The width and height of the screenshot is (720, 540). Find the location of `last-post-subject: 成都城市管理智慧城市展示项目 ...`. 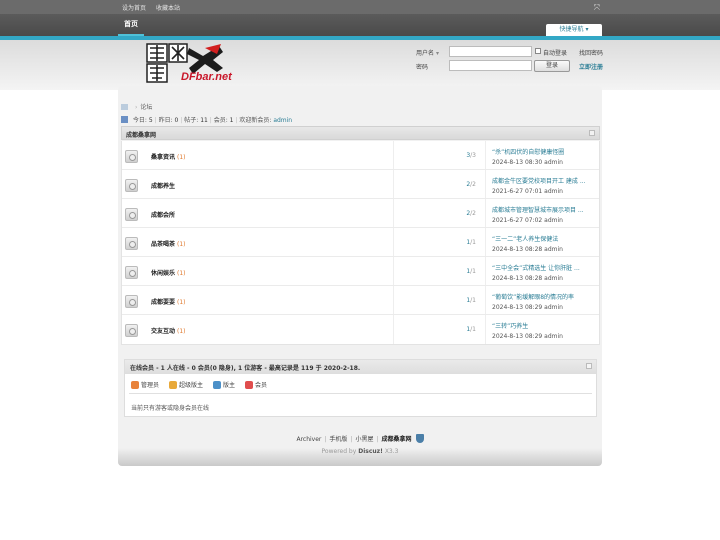

last-post-subject: 成都城市管理智慧城市展示项目 ... is located at coordinates (538, 209).